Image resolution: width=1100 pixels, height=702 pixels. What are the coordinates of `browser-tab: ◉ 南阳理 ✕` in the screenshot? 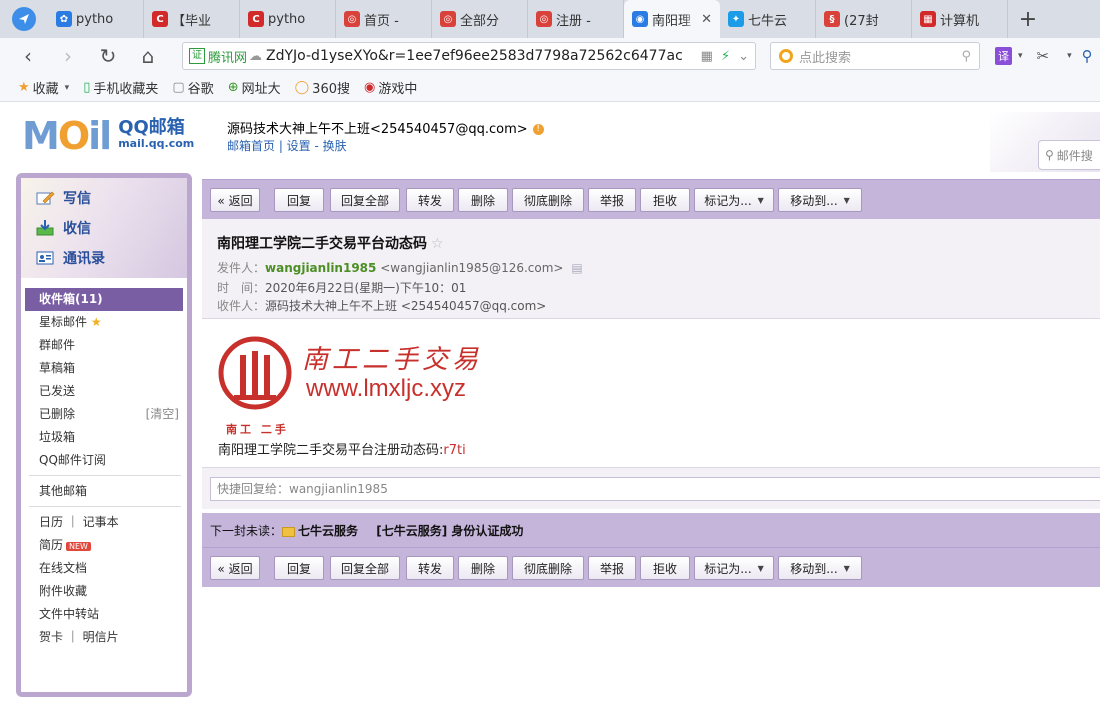 It's located at (672, 19).